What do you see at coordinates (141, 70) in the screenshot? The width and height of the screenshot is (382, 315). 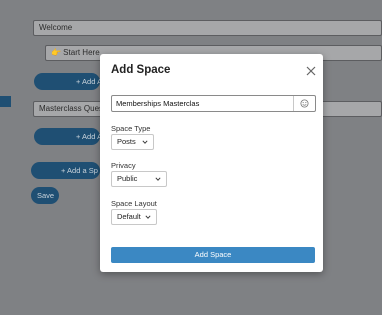 I see `modal-title: Add Space` at bounding box center [141, 70].